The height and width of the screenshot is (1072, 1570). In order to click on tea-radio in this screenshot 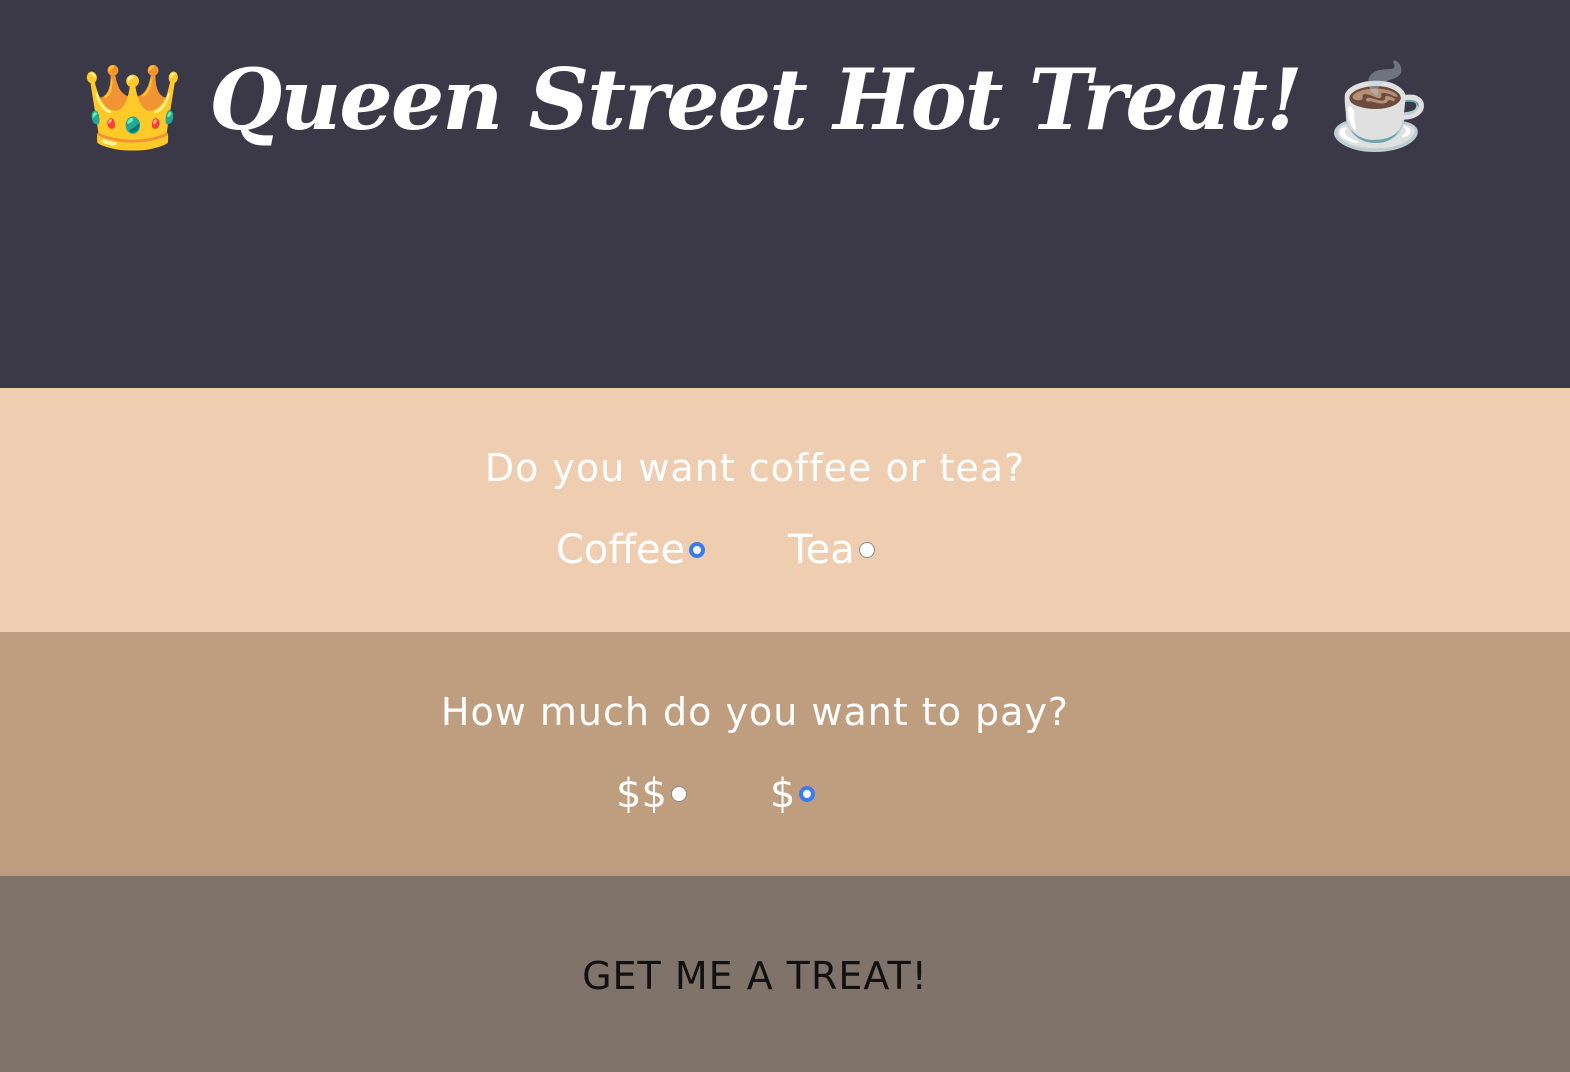, I will do `click(866, 550)`.